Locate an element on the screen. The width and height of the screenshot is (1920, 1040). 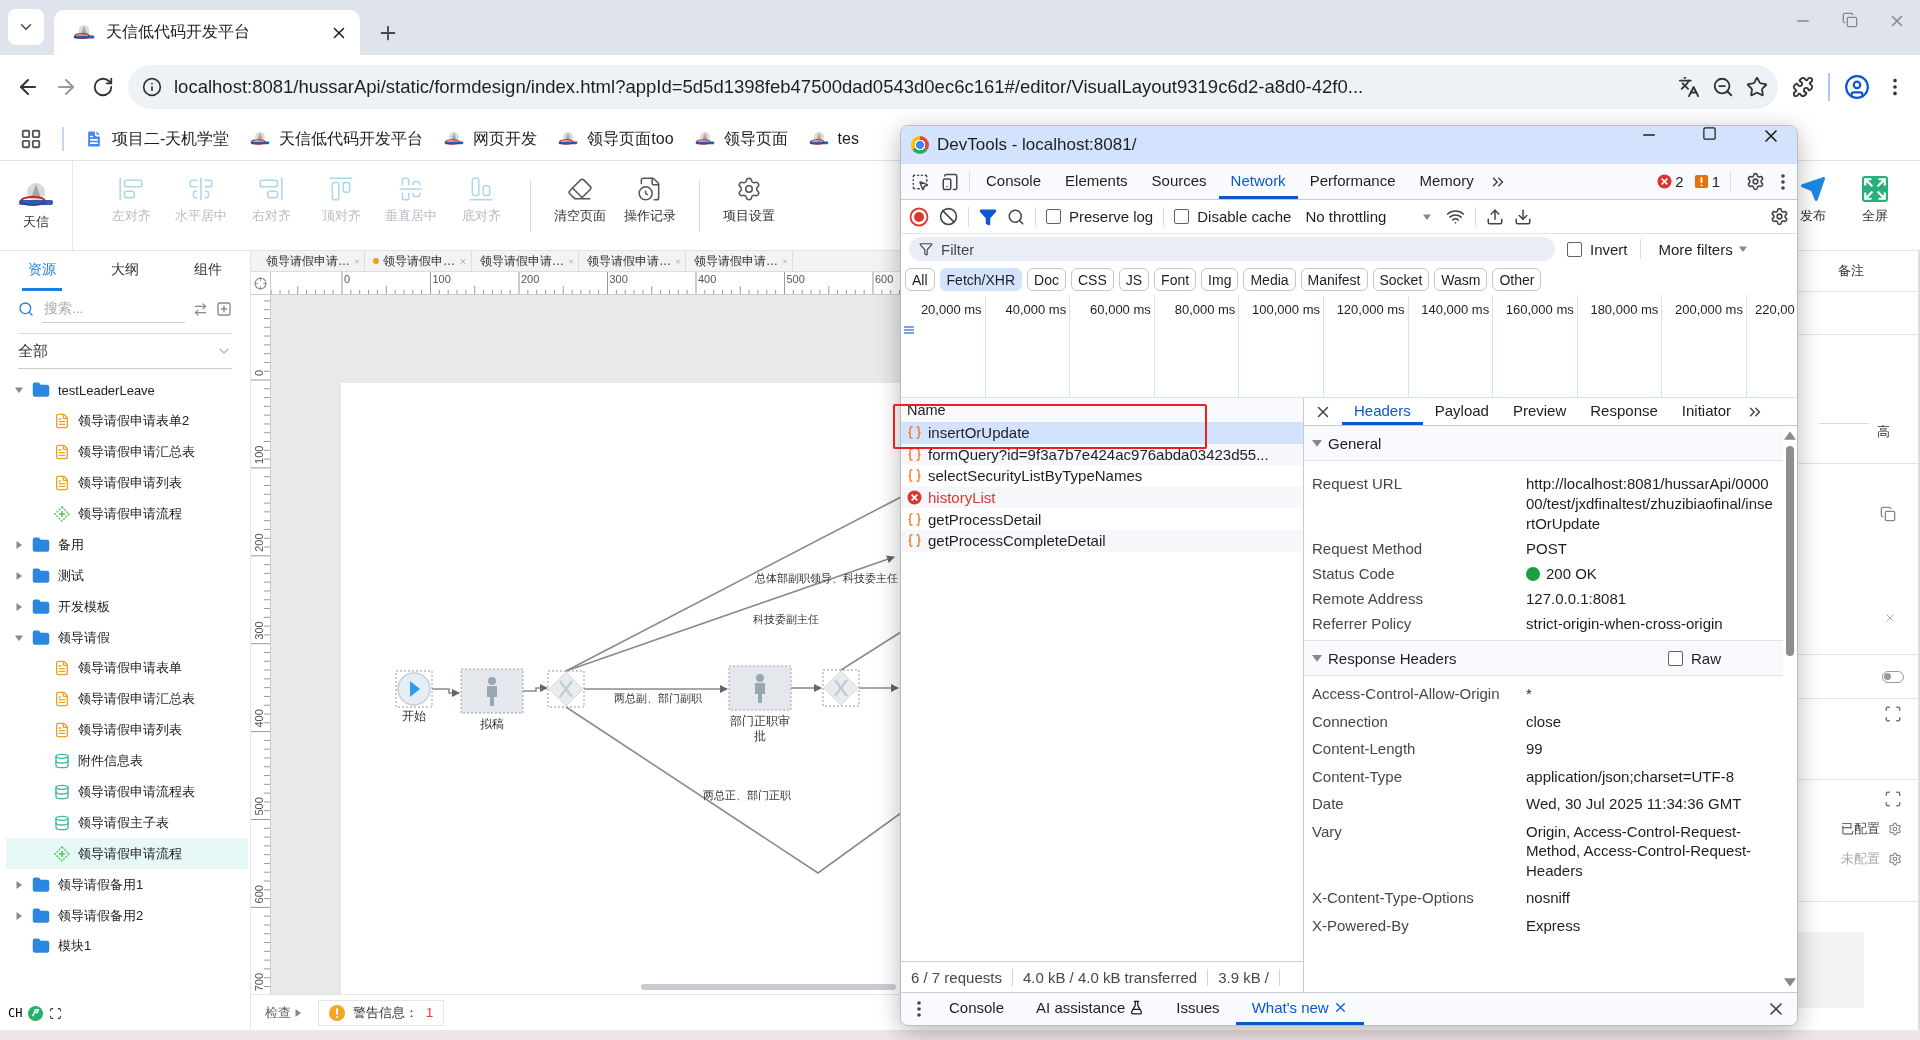
panel-tab: Network is located at coordinates (1258, 181).